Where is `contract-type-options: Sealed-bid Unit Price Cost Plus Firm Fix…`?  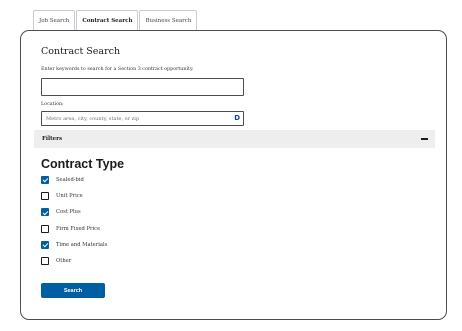 contract-type-options: Sealed-bid Unit Price Cost Plus Firm Fix… is located at coordinates (74, 224).